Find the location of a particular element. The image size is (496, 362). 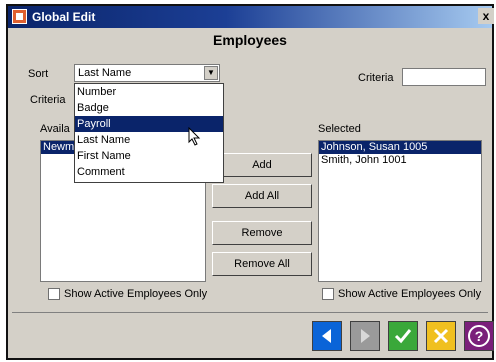

active-only-checkbox-right is located at coordinates (328, 294).